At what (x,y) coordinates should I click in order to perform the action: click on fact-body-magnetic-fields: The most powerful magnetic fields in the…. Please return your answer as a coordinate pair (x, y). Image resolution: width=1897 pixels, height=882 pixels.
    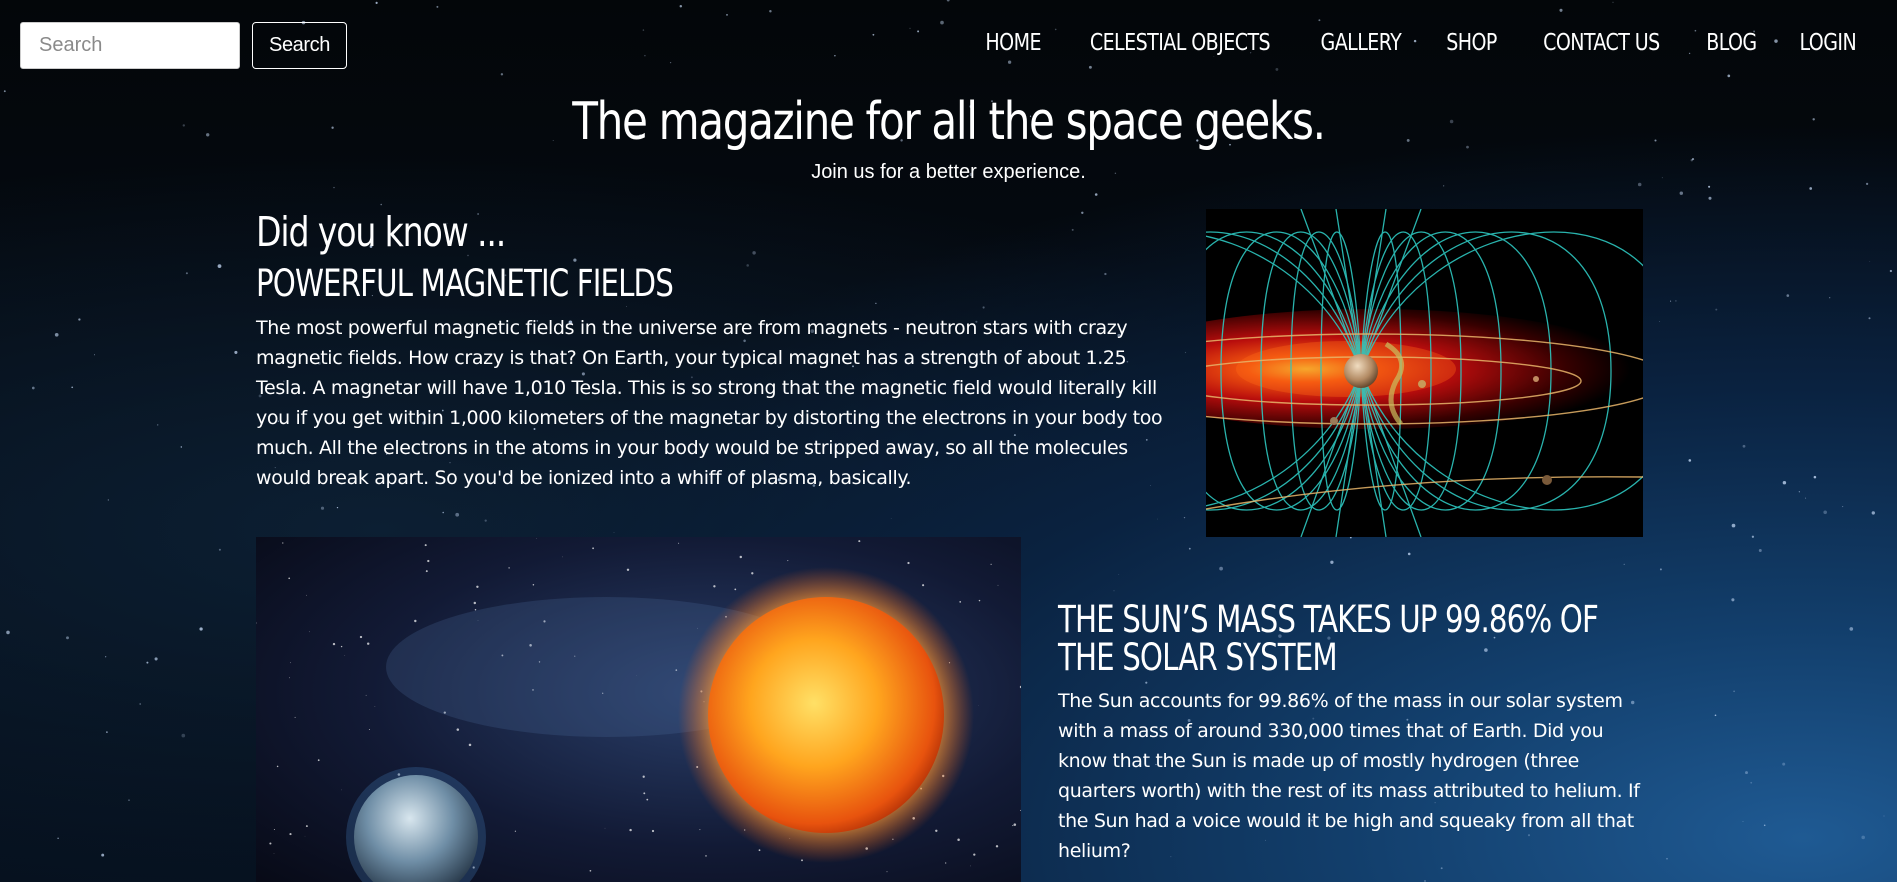
    Looking at the image, I should click on (709, 403).